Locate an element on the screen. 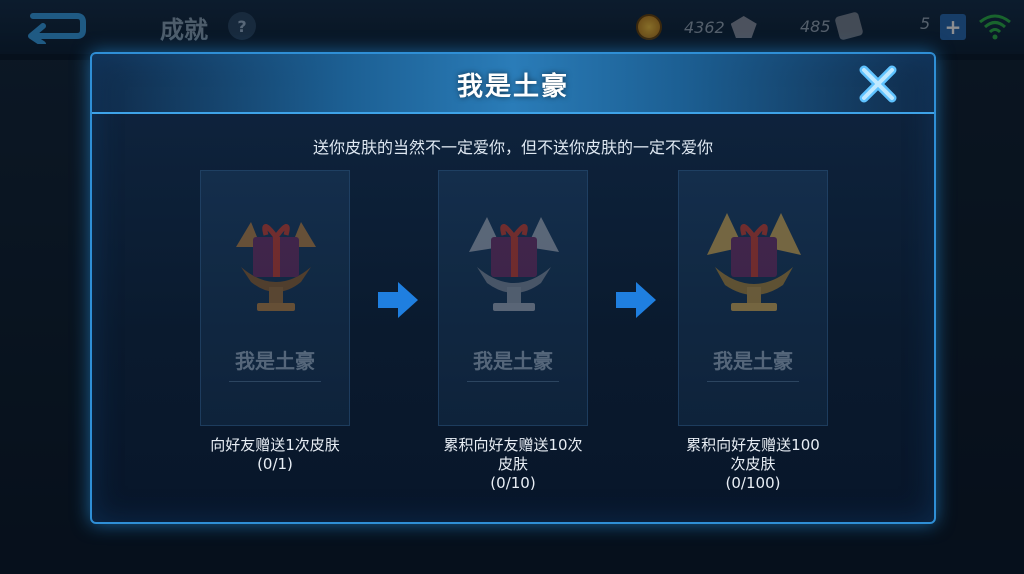 Image resolution: width=1024 pixels, height=574 pixels. desc-progress: (0/1) is located at coordinates (275, 464).